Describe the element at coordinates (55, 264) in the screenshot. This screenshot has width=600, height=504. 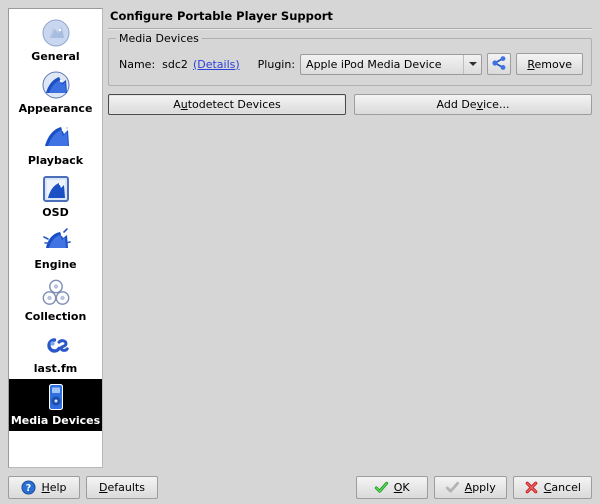
I see `sidebar-item-label: Engine` at that location.